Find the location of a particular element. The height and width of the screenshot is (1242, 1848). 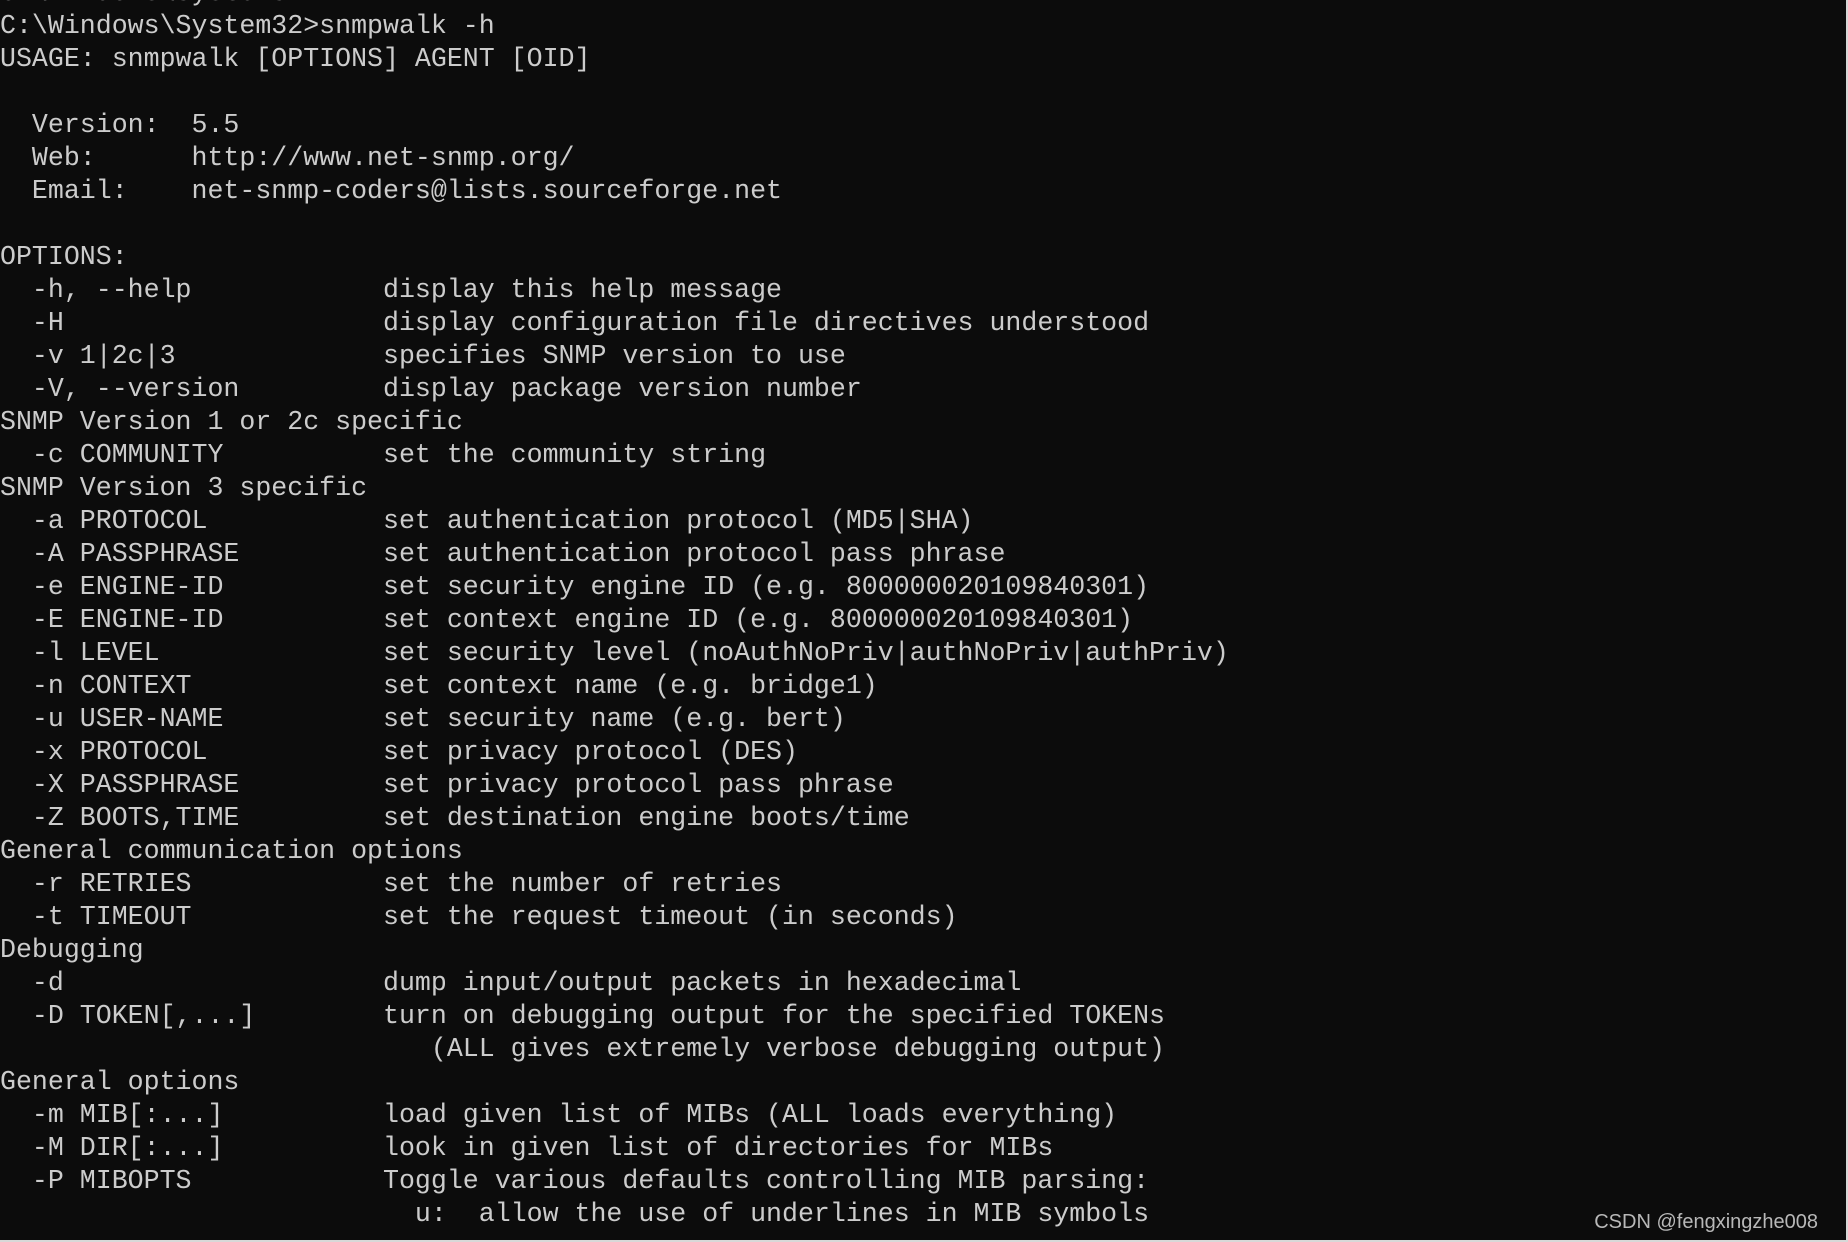

console-line: SNMP Version 1 or 2c specific is located at coordinates (231, 421).